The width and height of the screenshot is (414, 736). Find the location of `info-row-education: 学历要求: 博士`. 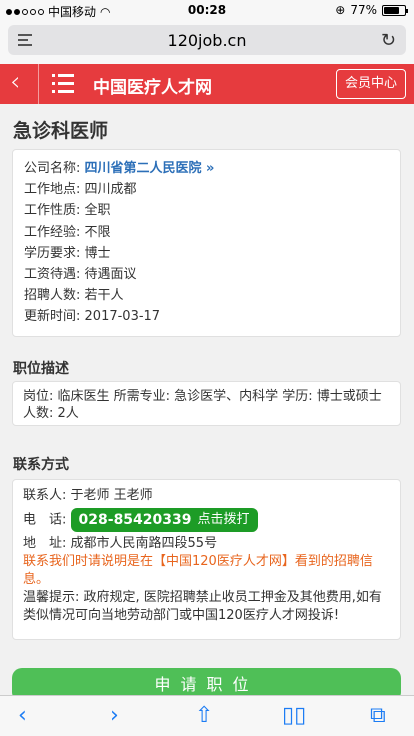

info-row-education: 学历要求: 博士 is located at coordinates (67, 253).